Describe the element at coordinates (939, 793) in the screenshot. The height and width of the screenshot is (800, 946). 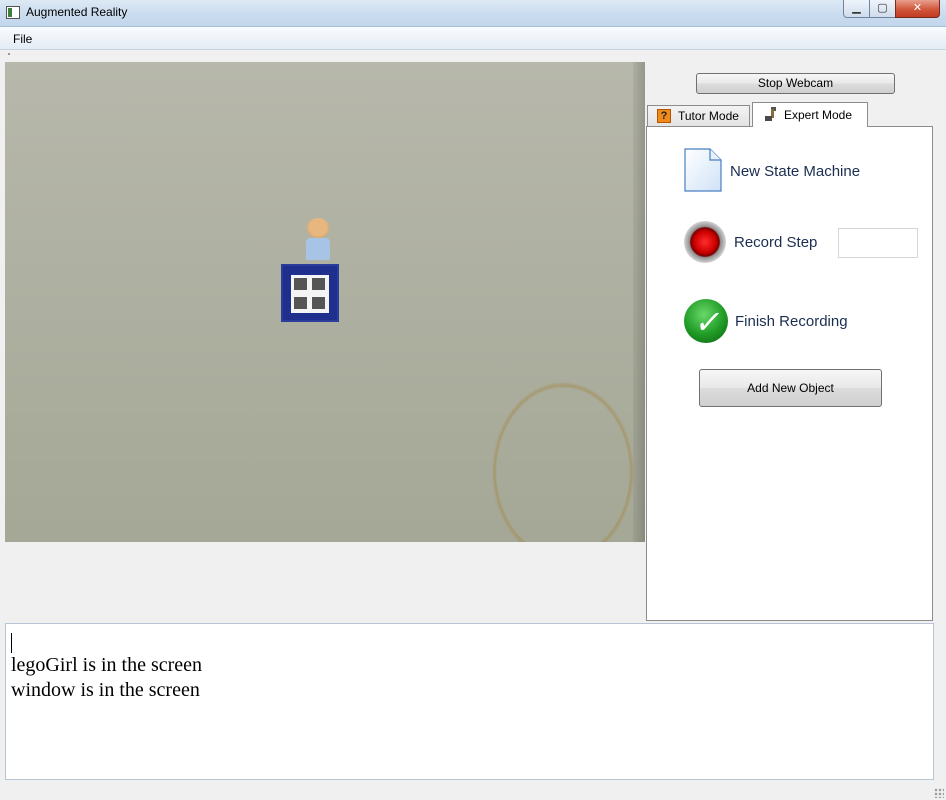
I see `resize-grip` at that location.